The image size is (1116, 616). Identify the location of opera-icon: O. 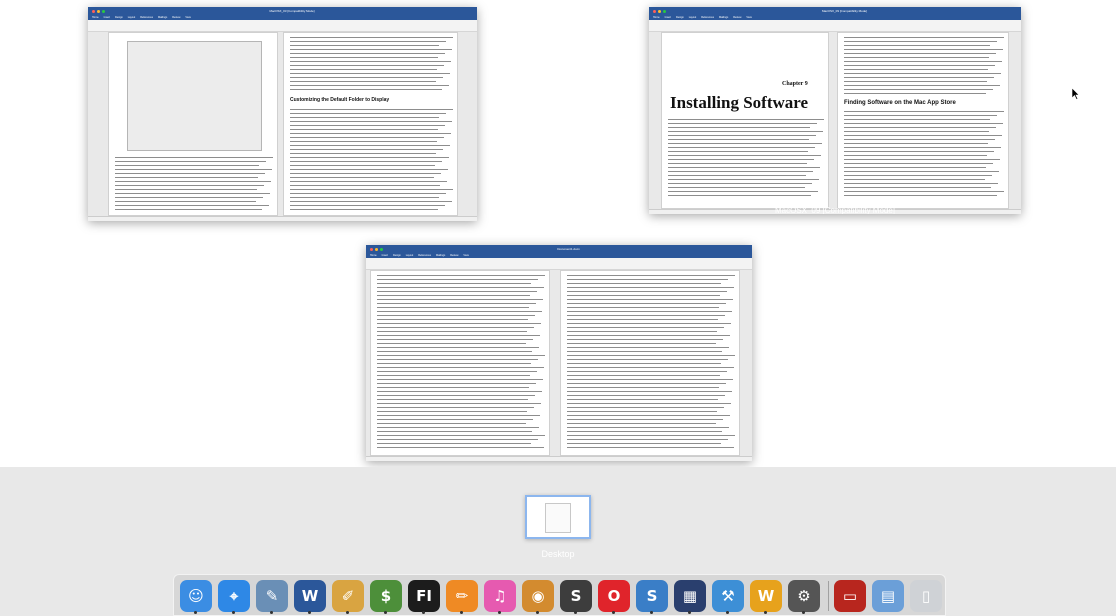
(614, 596).